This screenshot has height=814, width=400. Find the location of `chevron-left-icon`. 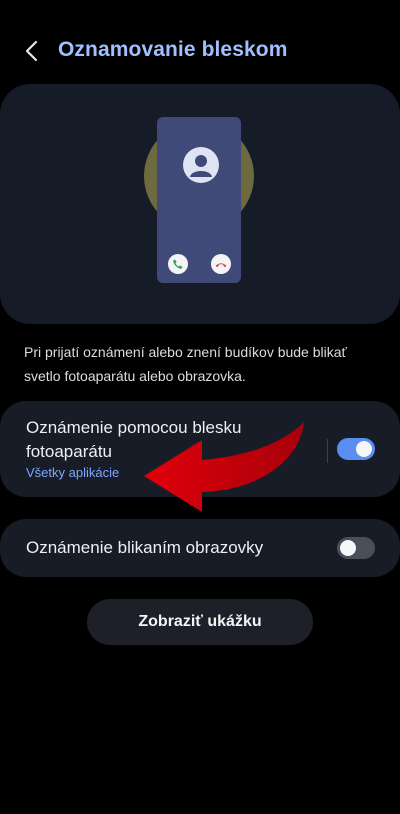

chevron-left-icon is located at coordinates (31, 51).